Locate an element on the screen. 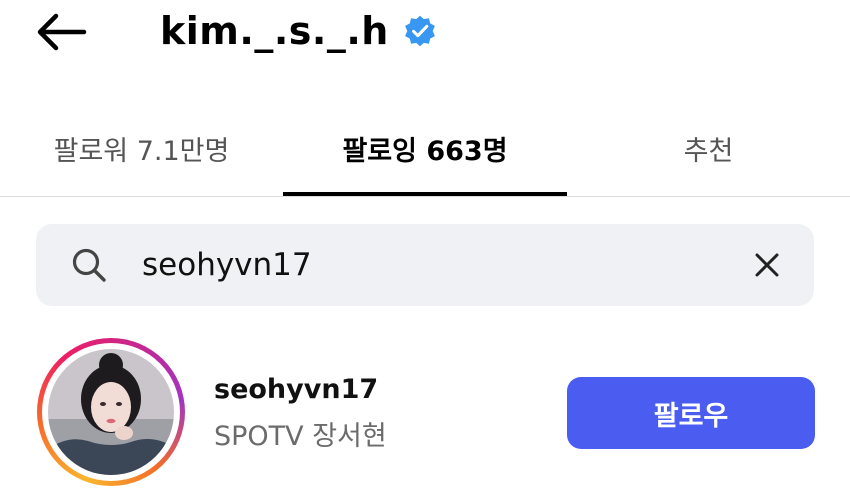  tab-following: 팔로잉 663명 is located at coordinates (425, 148).